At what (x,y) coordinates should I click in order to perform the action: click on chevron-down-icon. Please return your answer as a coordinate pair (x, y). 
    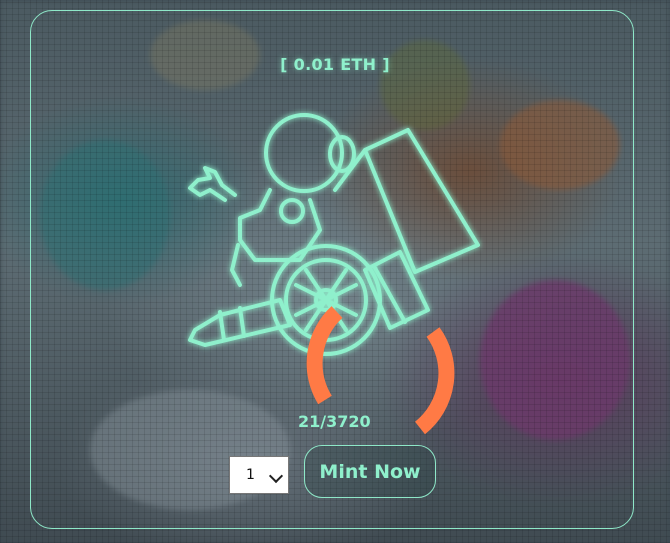
    Looking at the image, I should click on (276, 476).